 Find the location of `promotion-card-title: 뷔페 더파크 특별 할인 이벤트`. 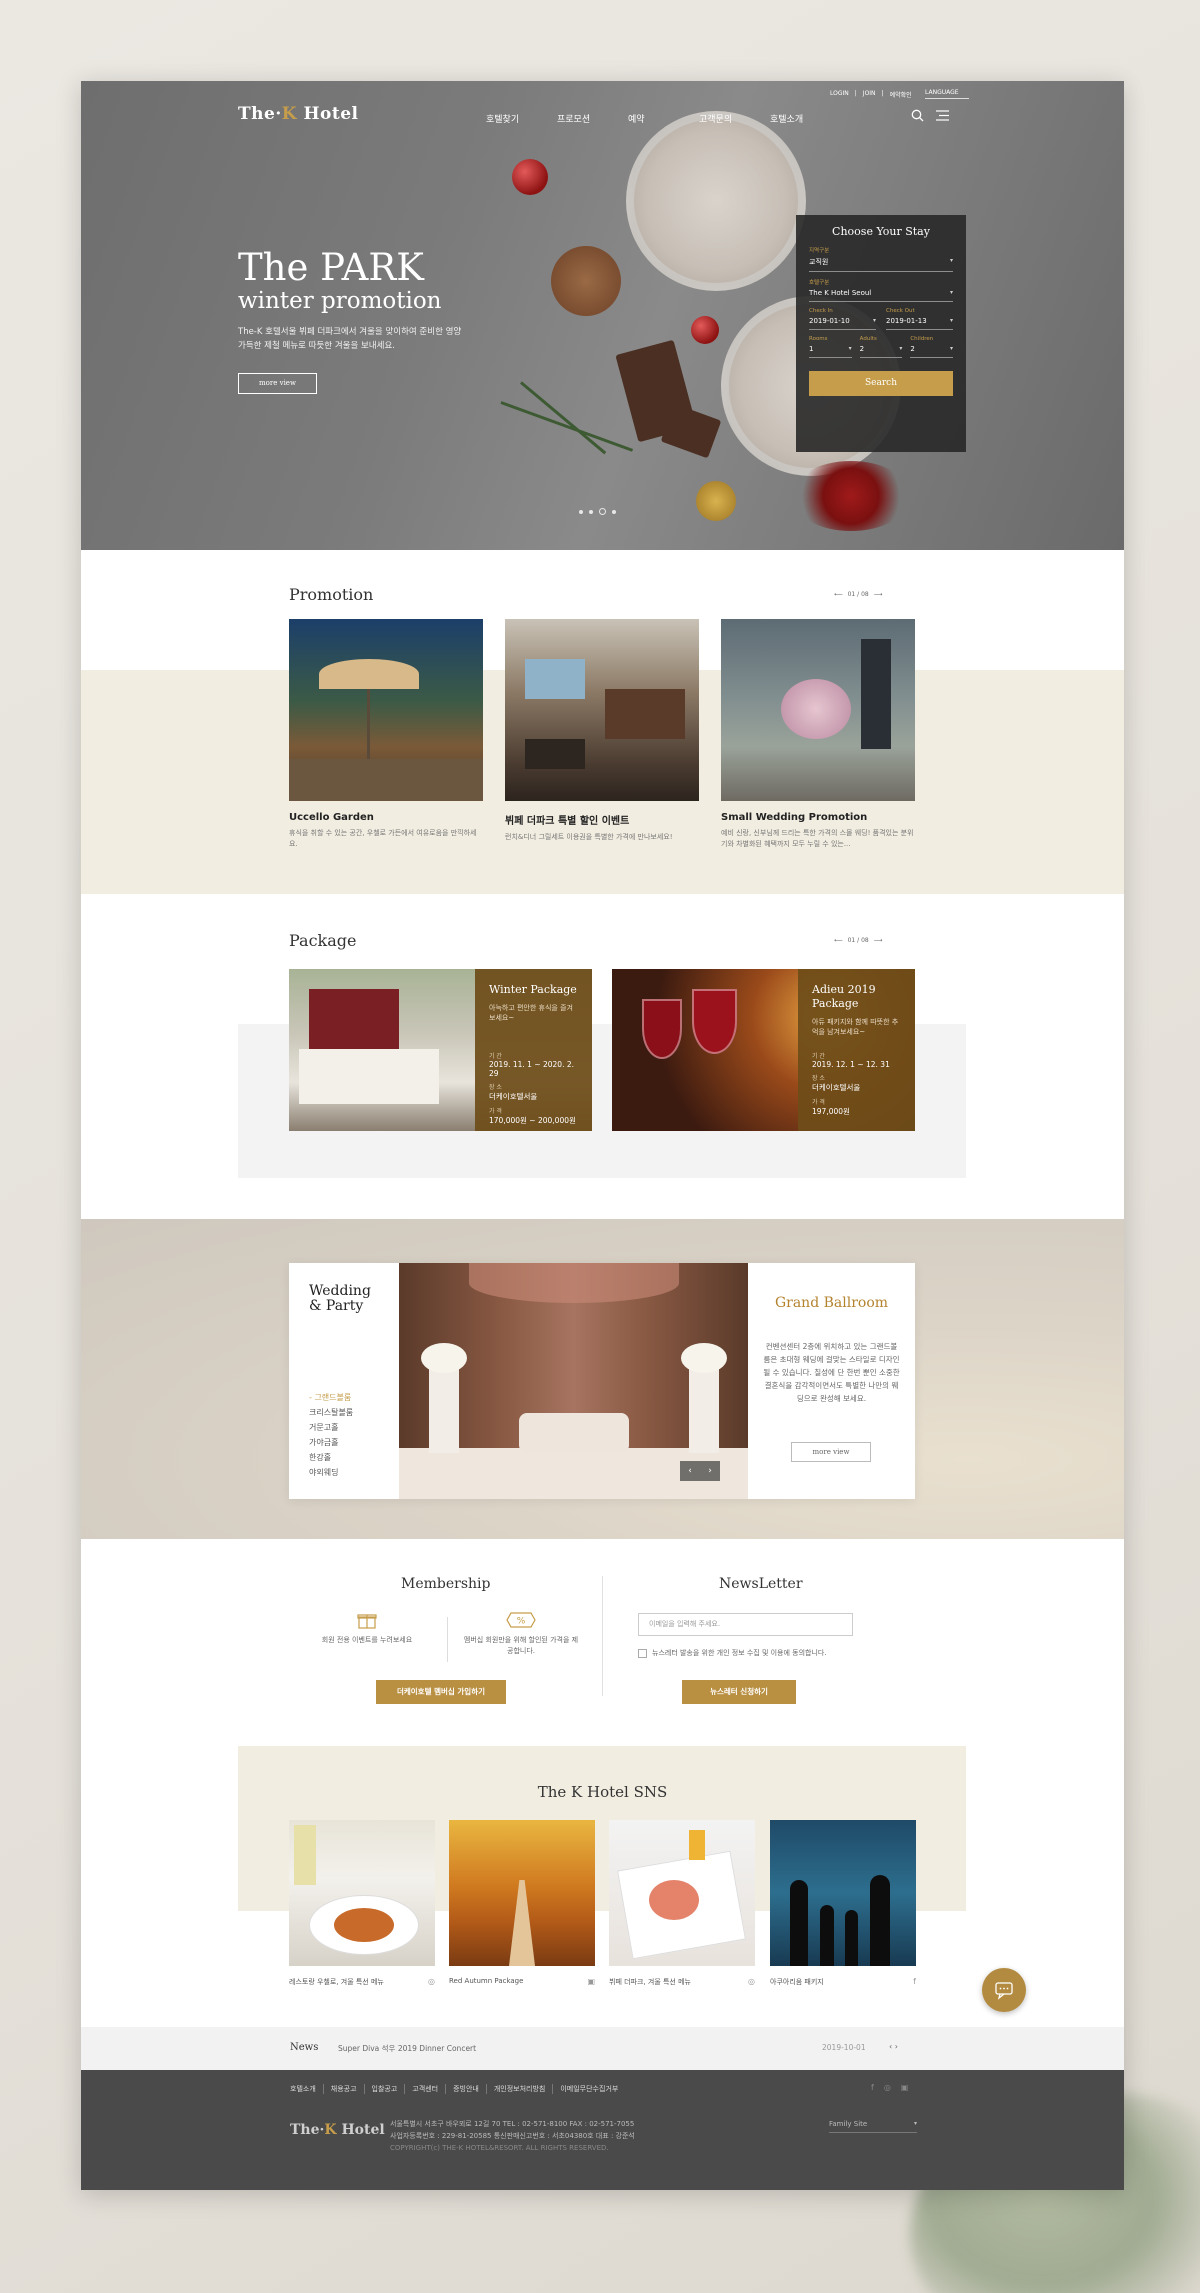

promotion-card-title: 뷔페 더파크 특별 할인 이벤트 is located at coordinates (567, 821).